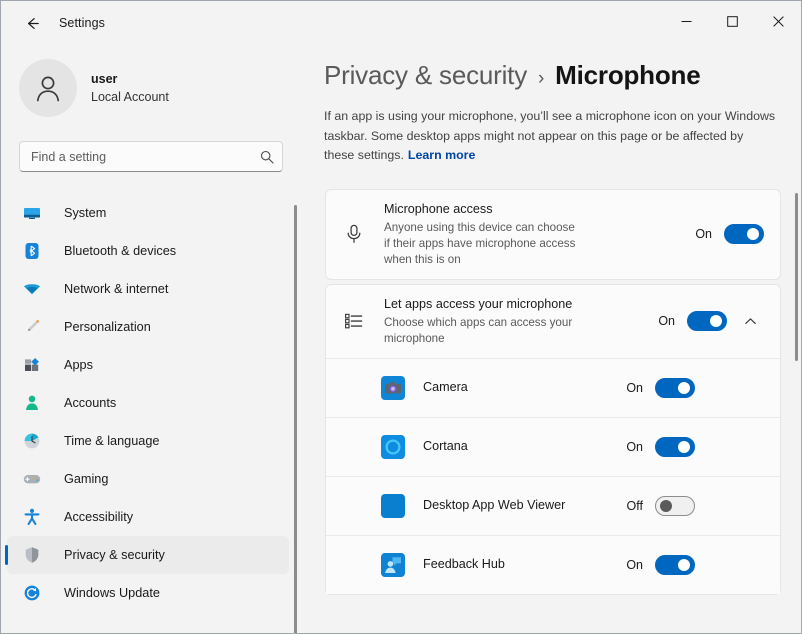 This screenshot has height=634, width=802. I want to click on breadcrumb: Privacy & security › Microphone, so click(562, 75).